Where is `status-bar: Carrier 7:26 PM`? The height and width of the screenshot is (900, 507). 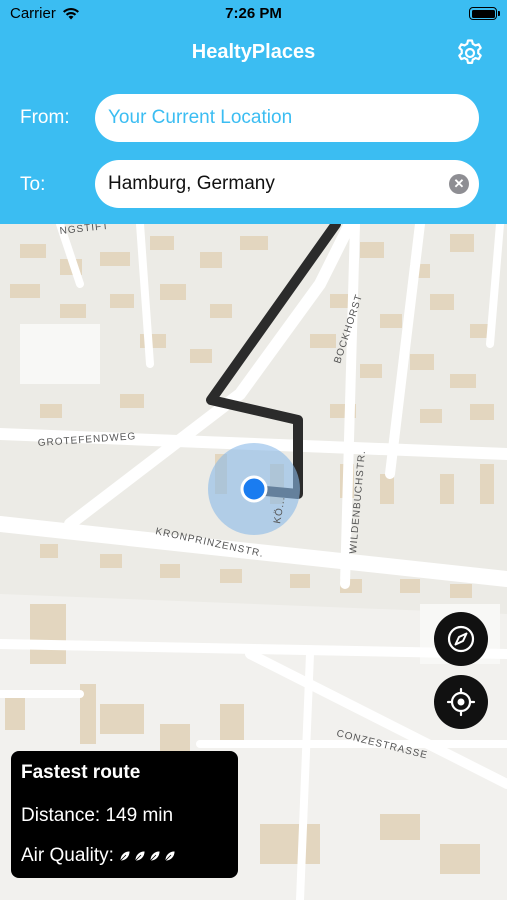 status-bar: Carrier 7:26 PM is located at coordinates (253, 14).